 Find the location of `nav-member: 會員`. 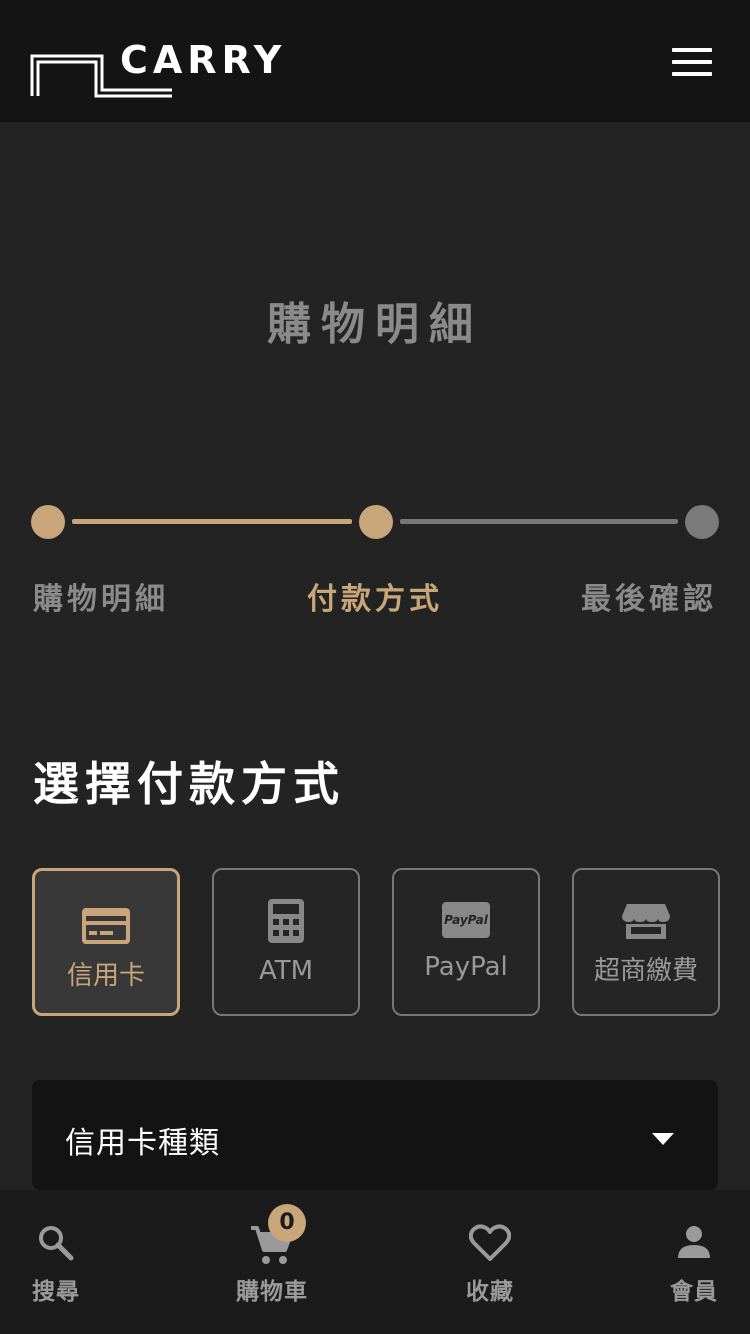

nav-member: 會員 is located at coordinates (694, 1262).